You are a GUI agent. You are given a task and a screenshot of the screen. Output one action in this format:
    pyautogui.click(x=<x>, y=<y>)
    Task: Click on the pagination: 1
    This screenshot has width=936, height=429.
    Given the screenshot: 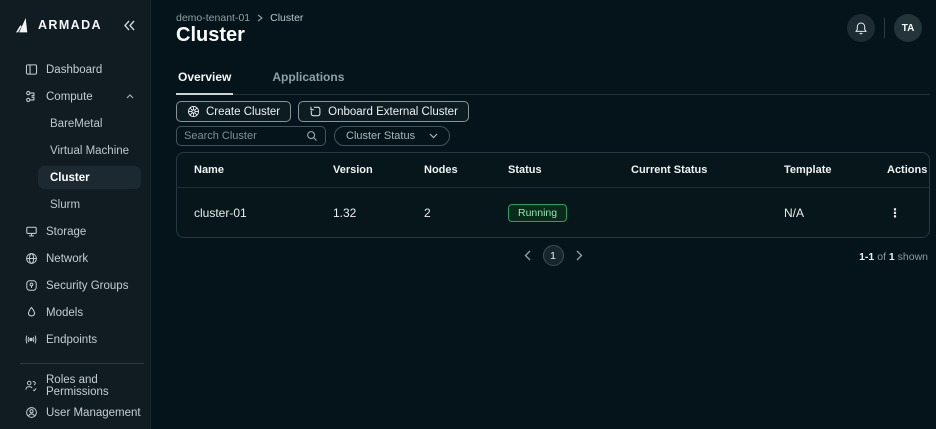 What is the action you would take?
    pyautogui.click(x=553, y=255)
    